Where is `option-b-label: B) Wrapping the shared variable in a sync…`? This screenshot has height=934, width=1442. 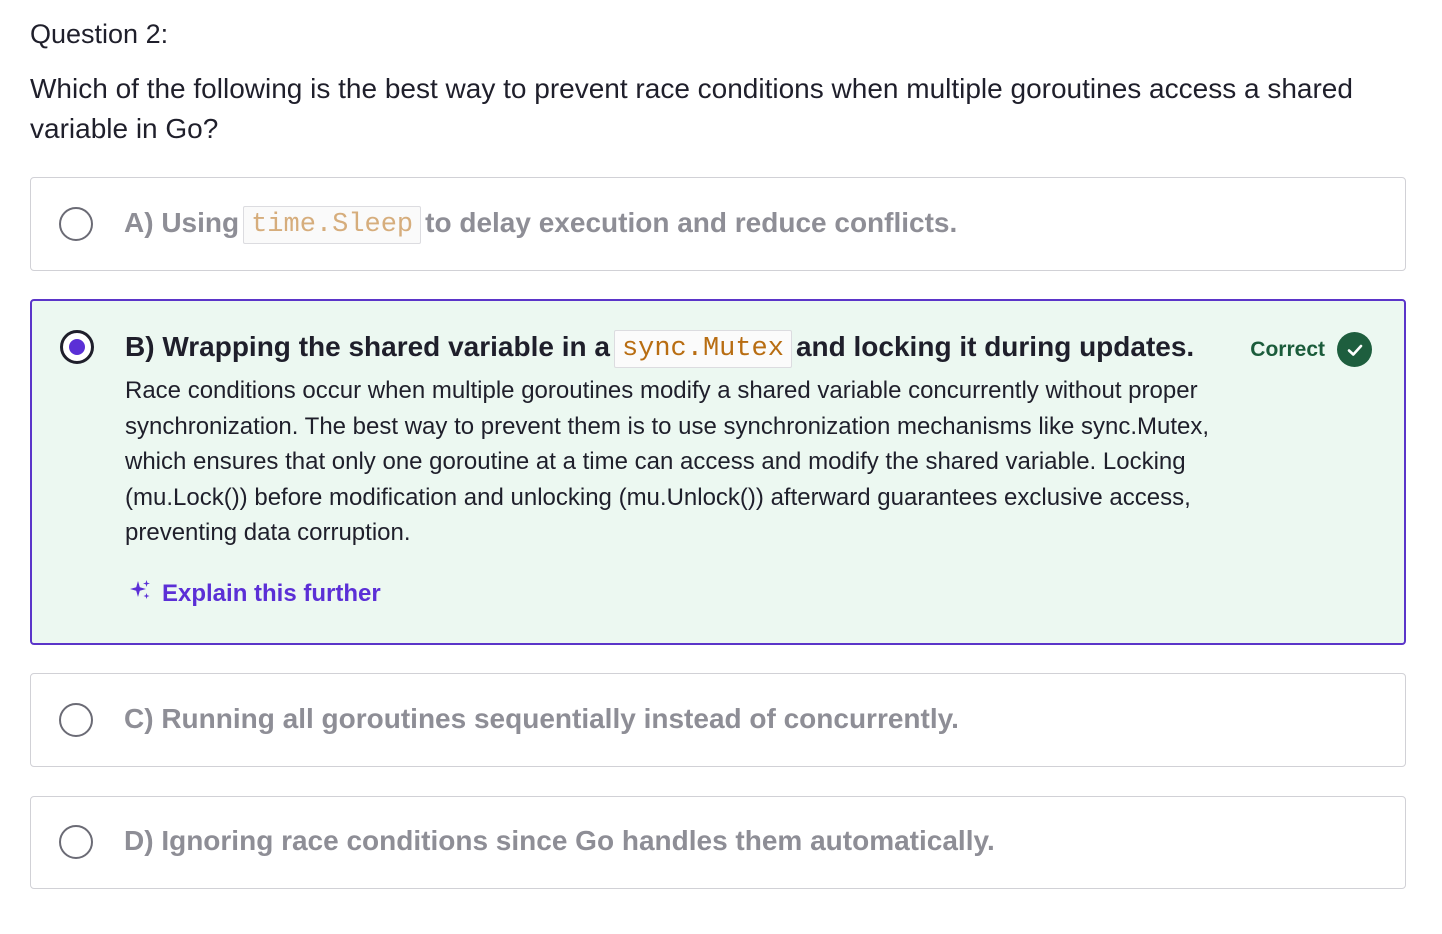 option-b-label: B) Wrapping the shared variable in a sync… is located at coordinates (659, 347).